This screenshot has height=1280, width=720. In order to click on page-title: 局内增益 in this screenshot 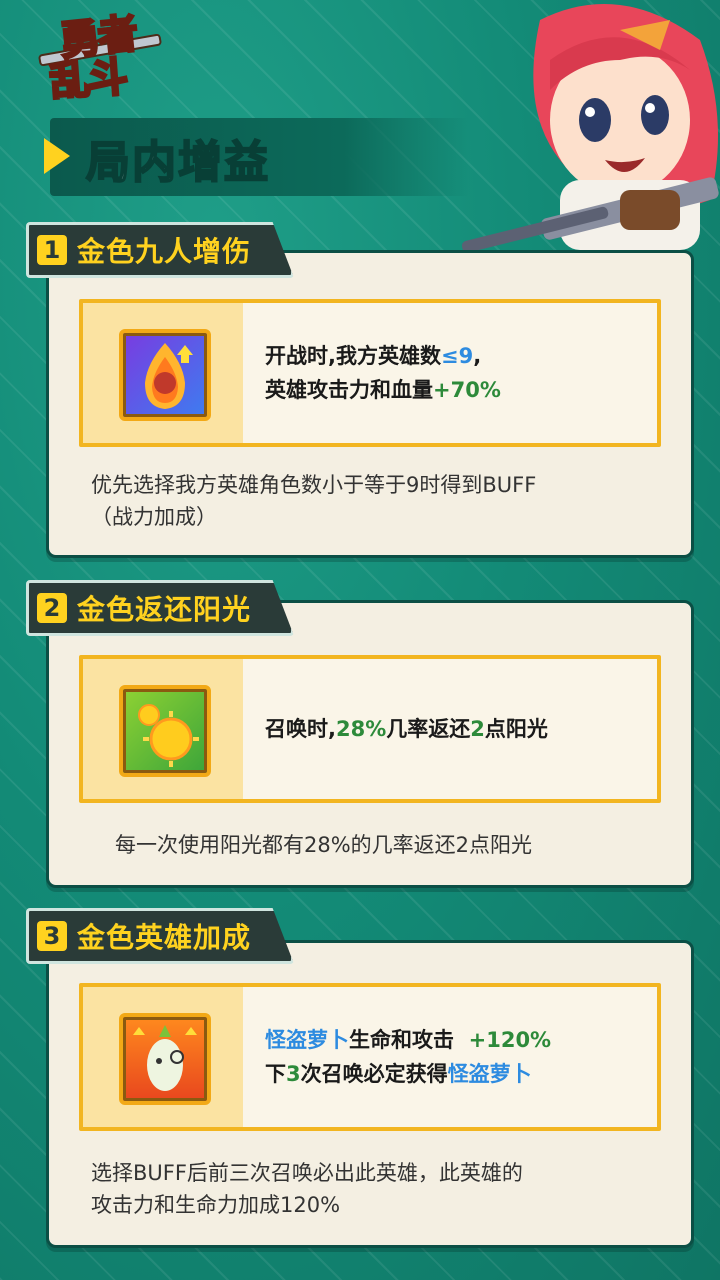, I will do `click(177, 162)`.